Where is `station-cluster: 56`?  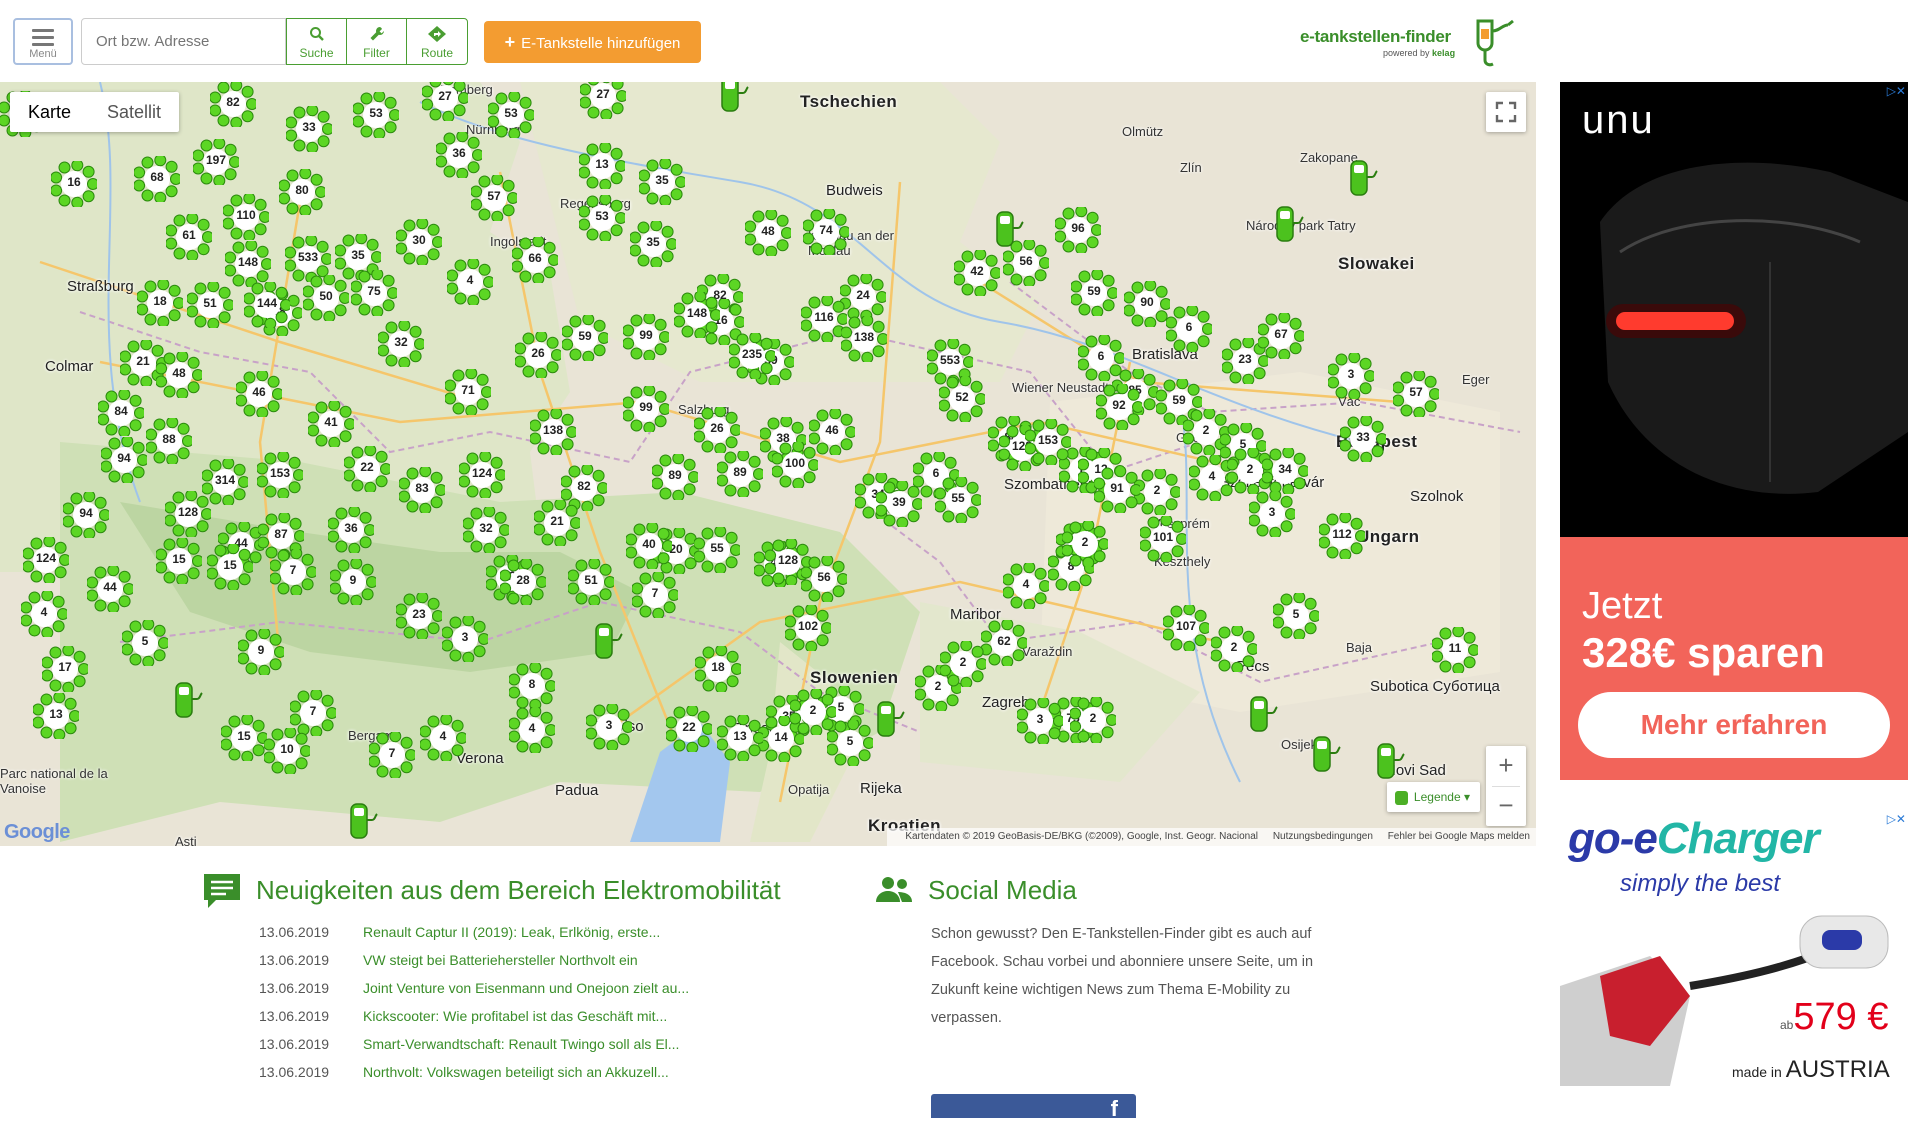
station-cluster: 56 is located at coordinates (824, 579).